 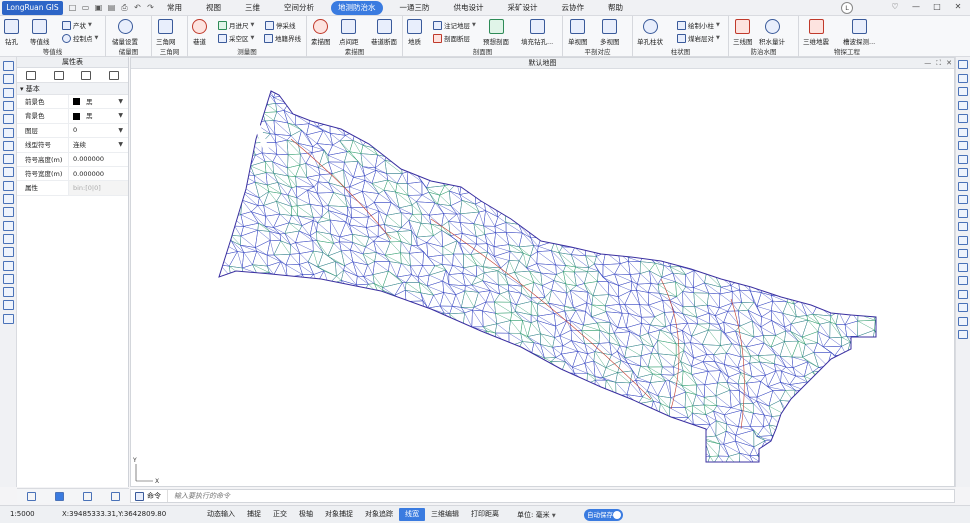 I want to click on bar-icon, so click(x=8, y=292).